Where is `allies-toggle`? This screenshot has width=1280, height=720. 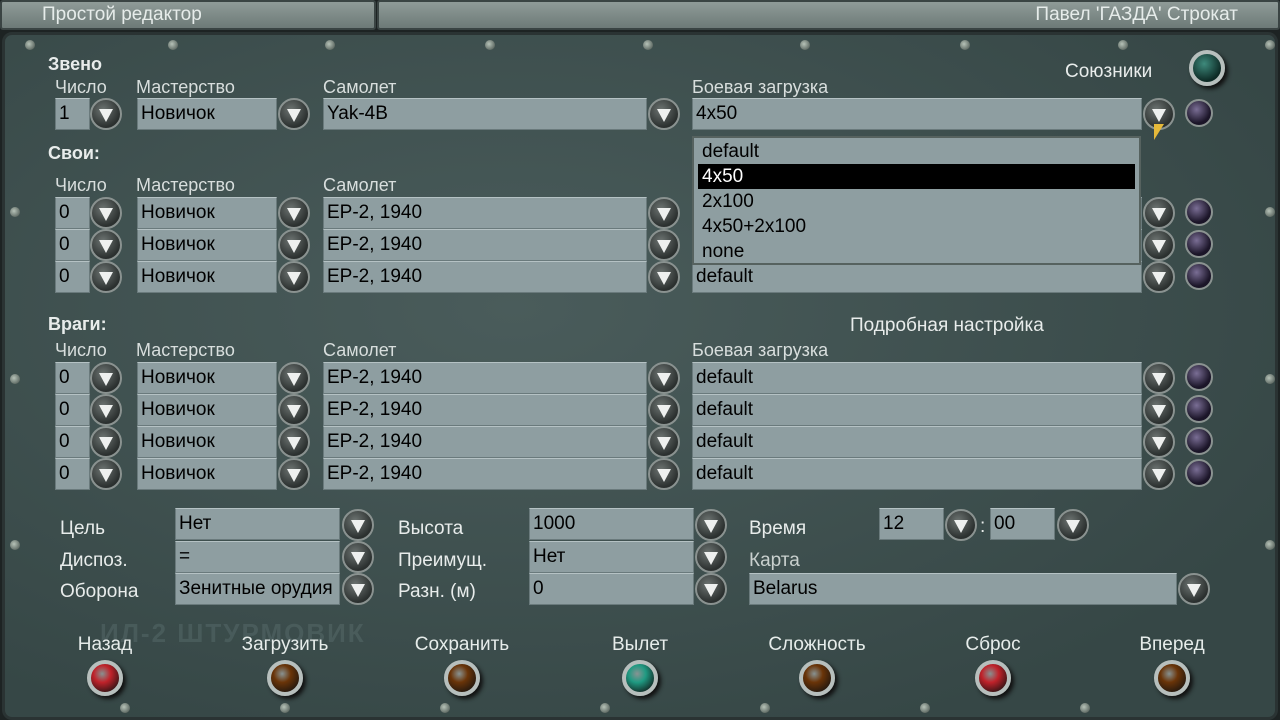
allies-toggle is located at coordinates (1207, 68).